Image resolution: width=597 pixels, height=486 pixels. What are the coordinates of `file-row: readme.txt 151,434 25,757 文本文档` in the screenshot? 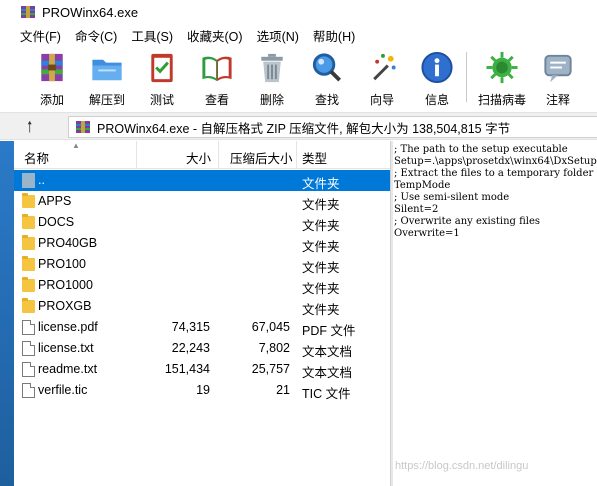 It's located at (202, 369).